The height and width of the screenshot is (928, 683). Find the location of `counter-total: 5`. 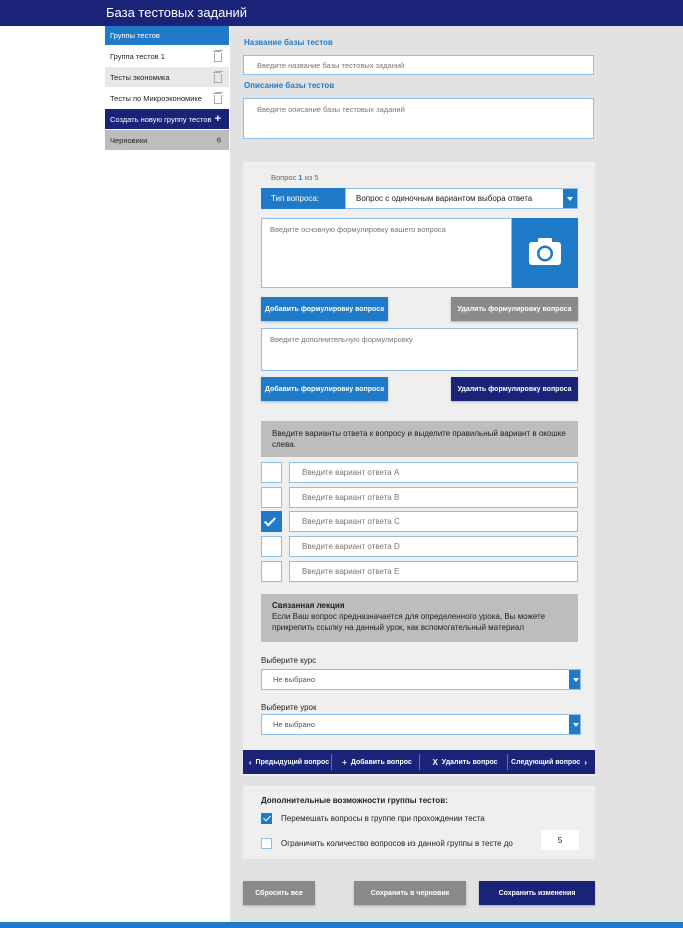

counter-total: 5 is located at coordinates (316, 177).